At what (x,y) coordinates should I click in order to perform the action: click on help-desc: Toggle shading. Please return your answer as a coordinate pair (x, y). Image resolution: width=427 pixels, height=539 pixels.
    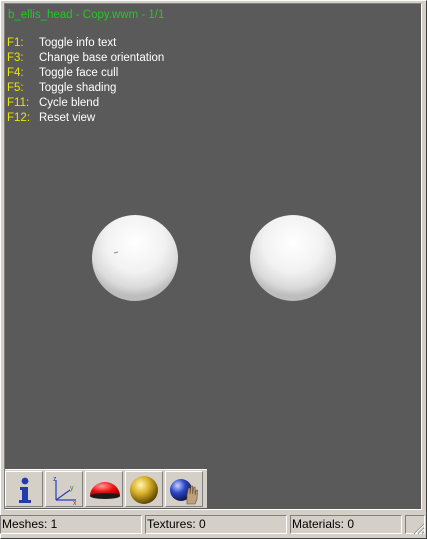
    Looking at the image, I should click on (78, 88).